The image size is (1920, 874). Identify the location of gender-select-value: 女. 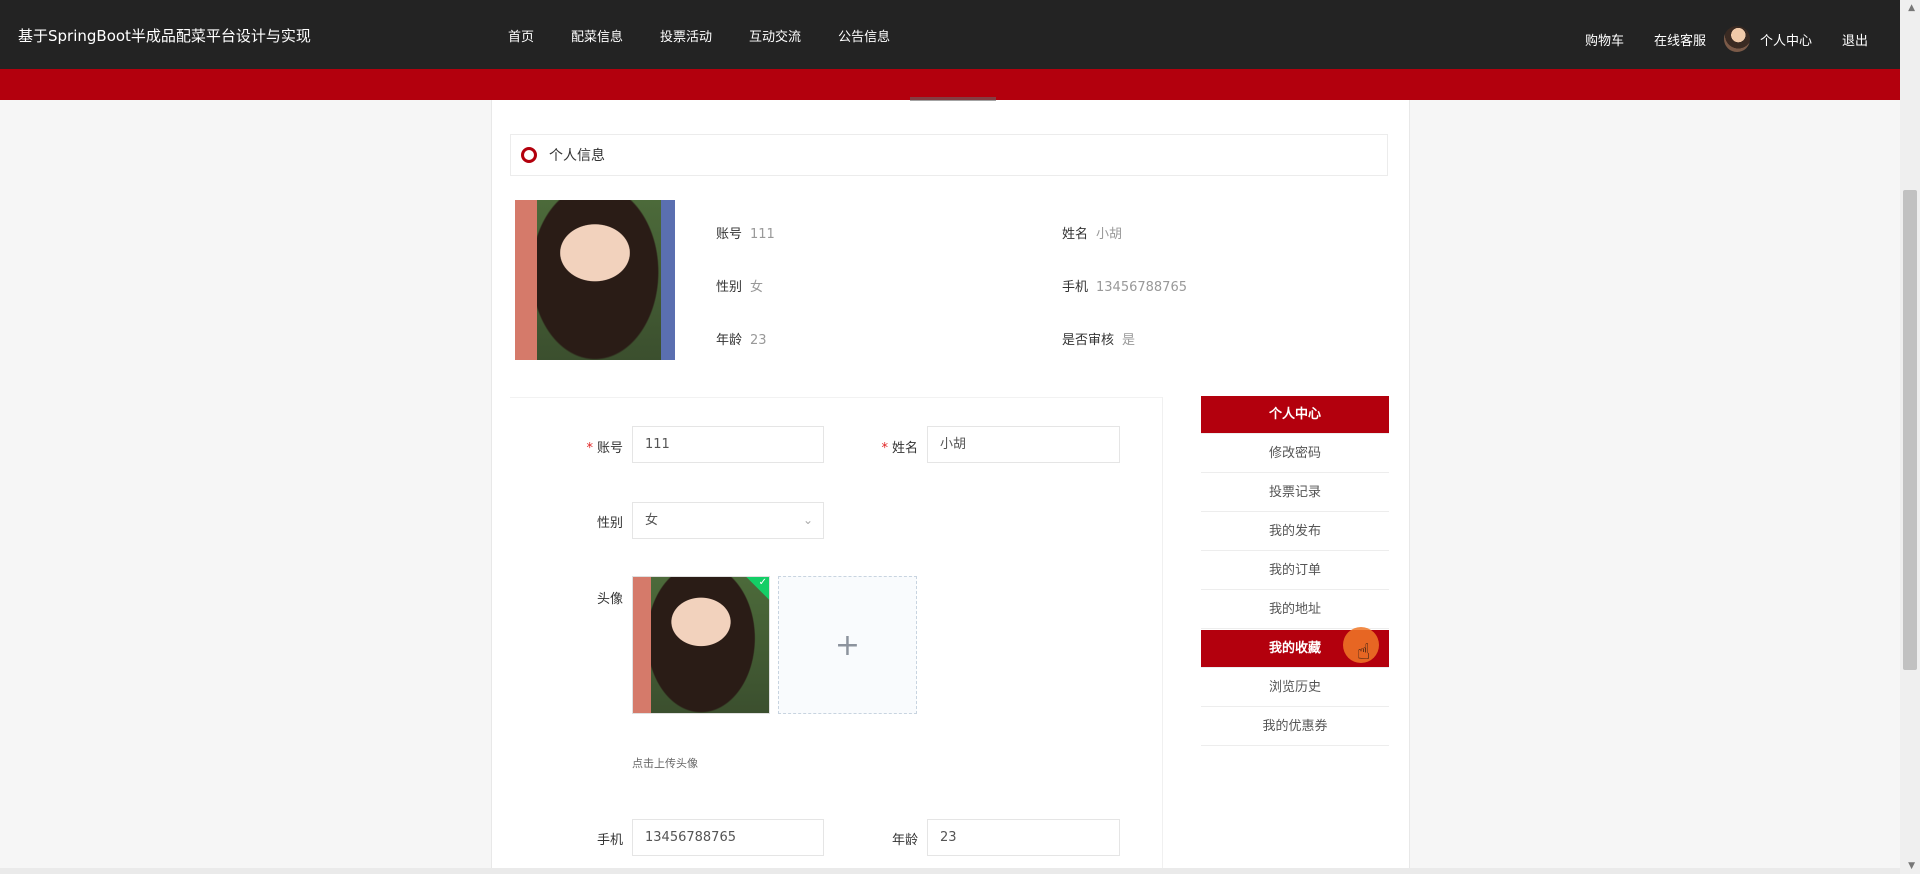
(652, 520).